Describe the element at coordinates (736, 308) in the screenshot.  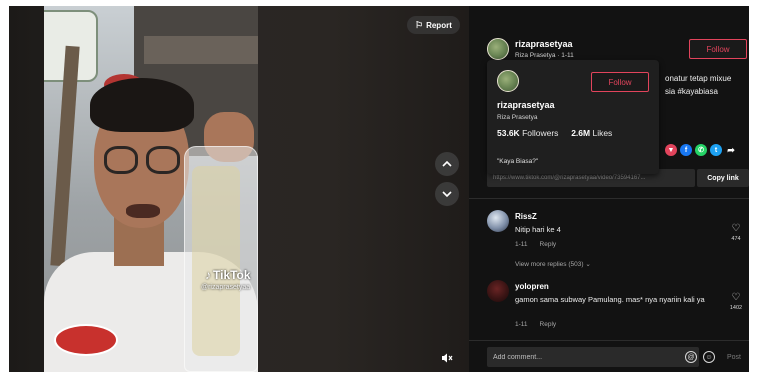
I see `comment-like-count: 1402` at that location.